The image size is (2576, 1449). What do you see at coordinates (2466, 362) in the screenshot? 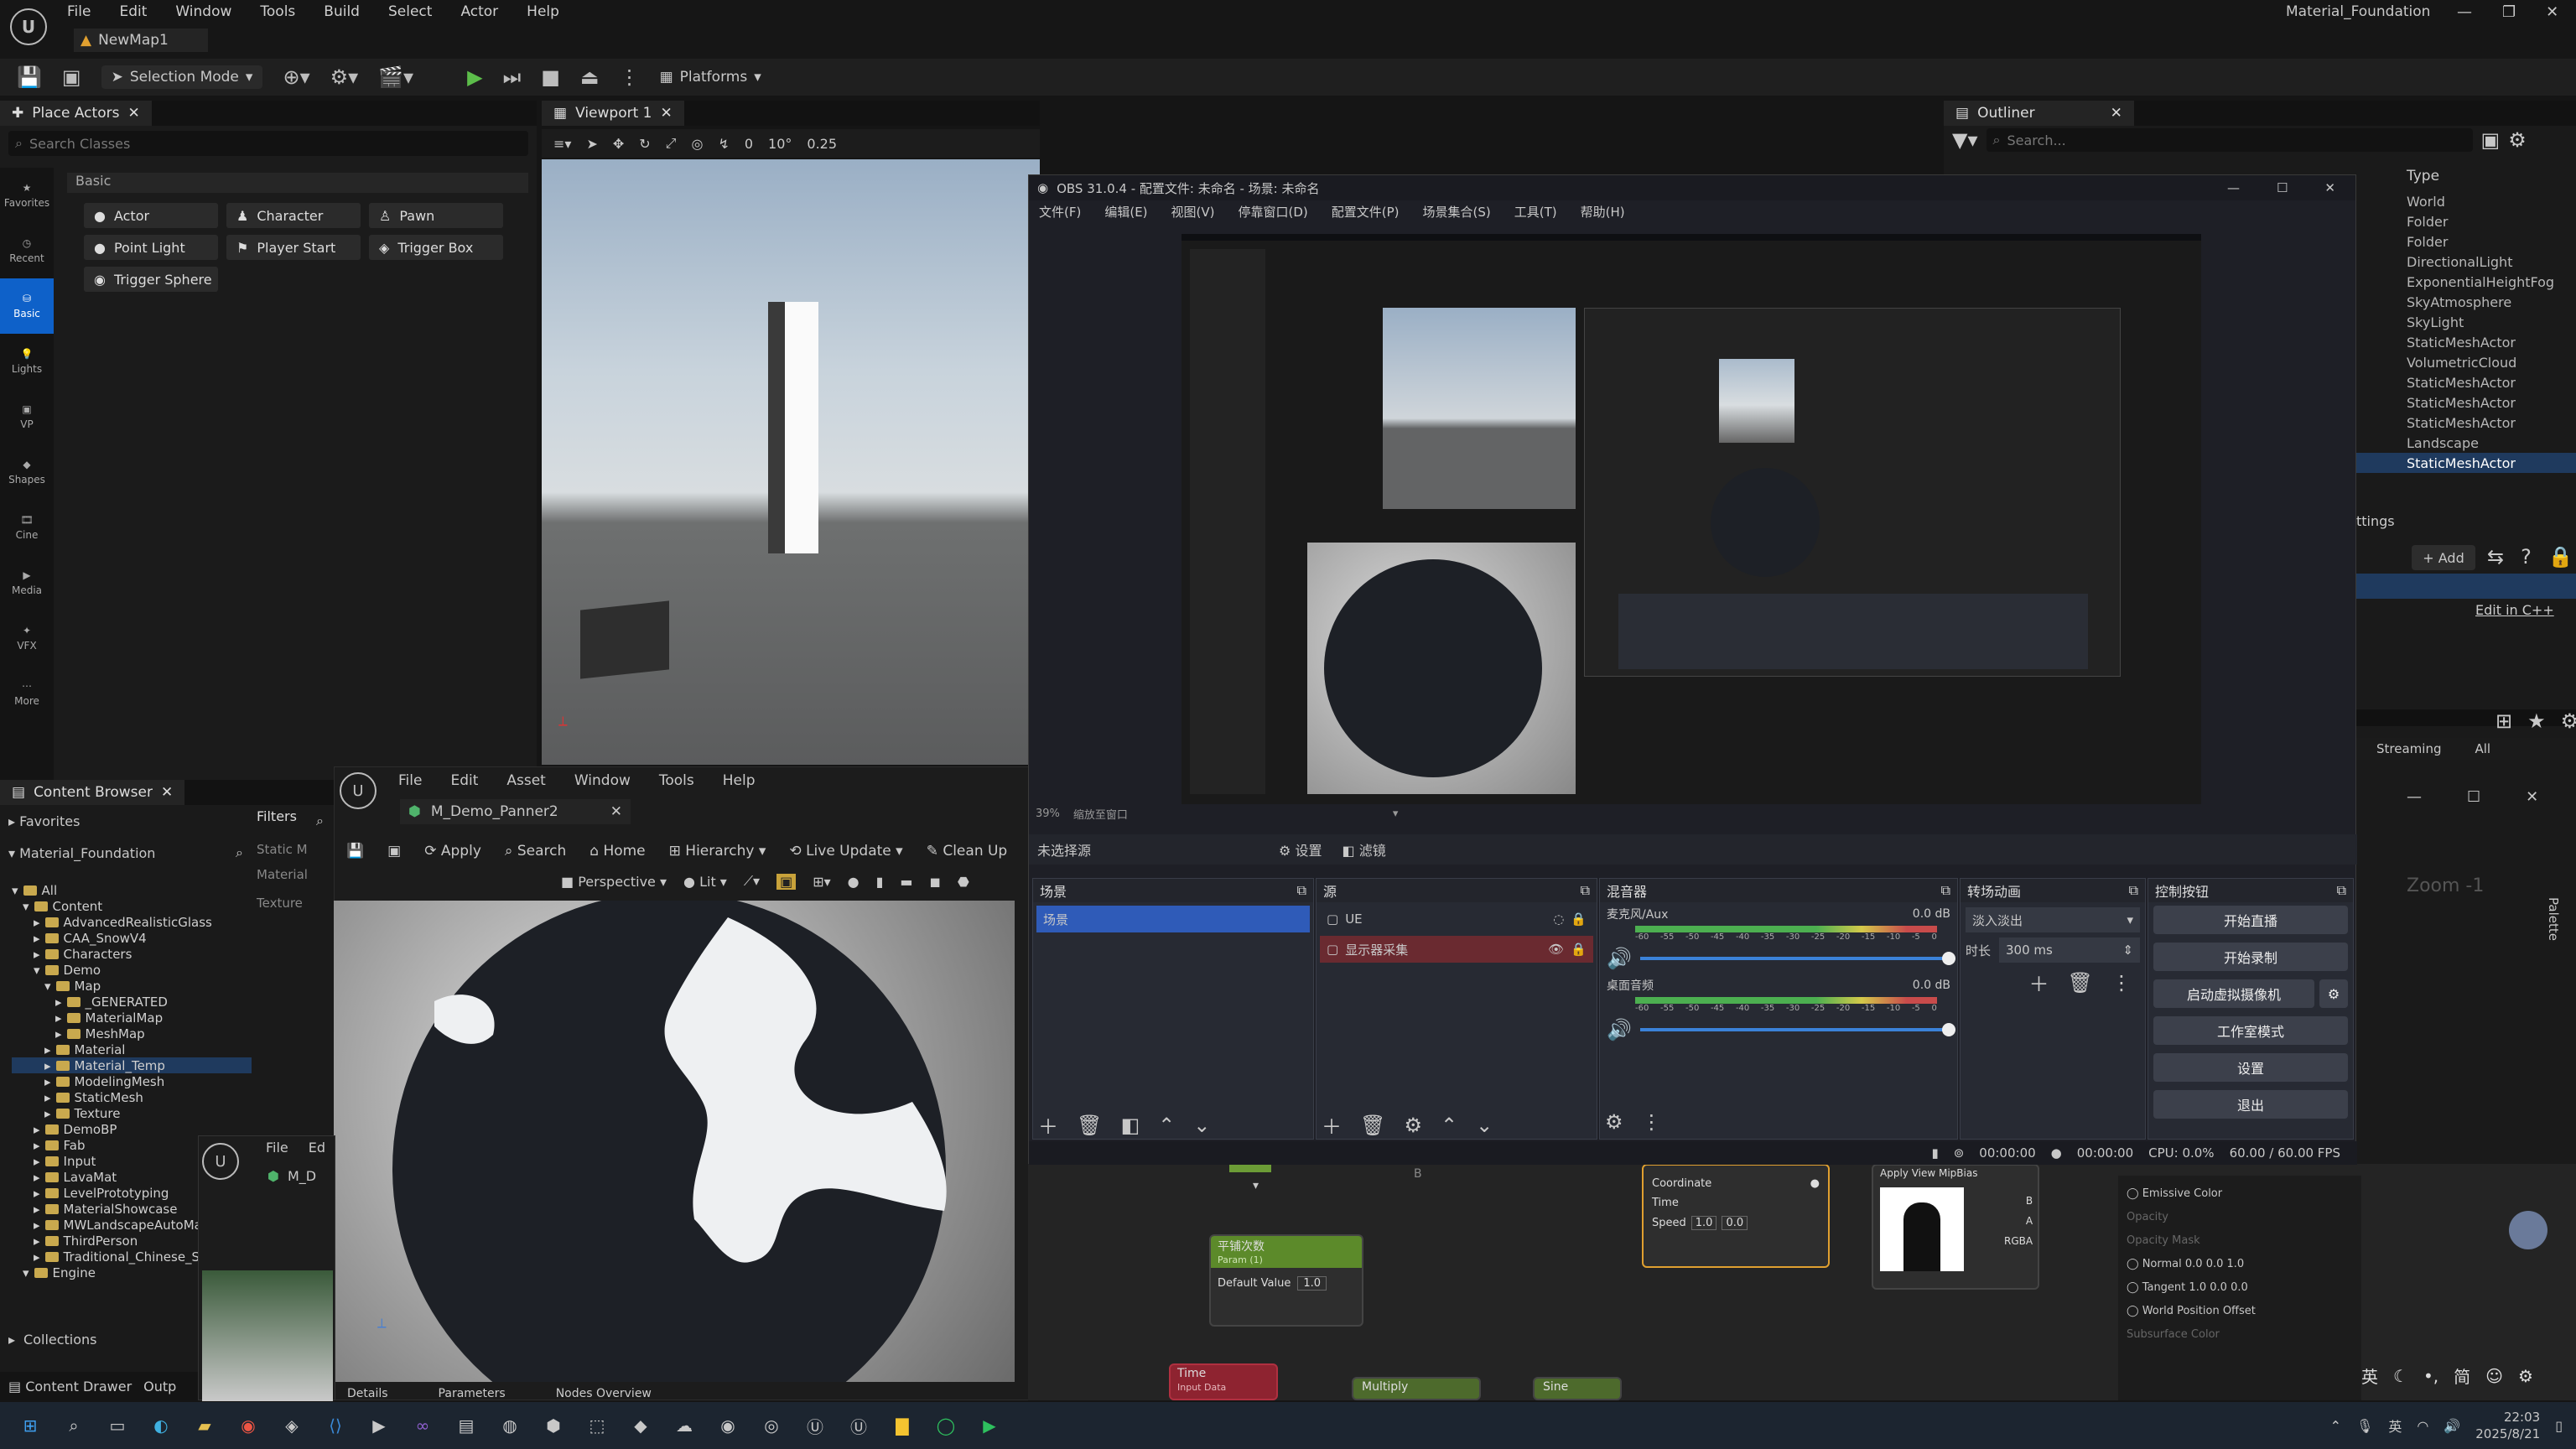
I see `outliner-row: VolumetricCloud` at bounding box center [2466, 362].